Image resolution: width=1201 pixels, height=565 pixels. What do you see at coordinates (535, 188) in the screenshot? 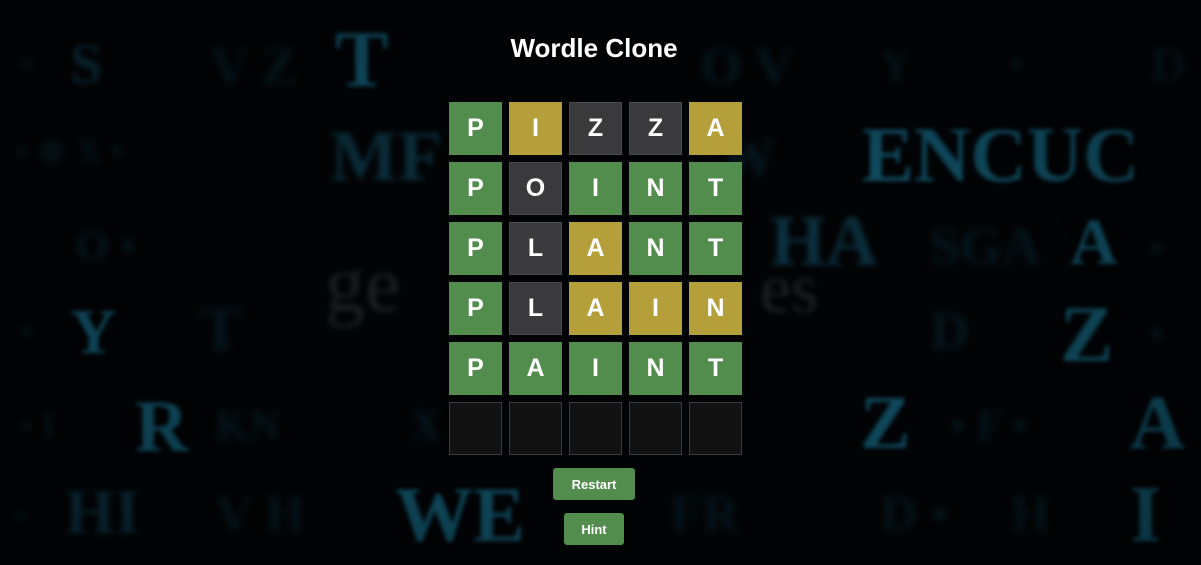
I see `board-tile: O` at bounding box center [535, 188].